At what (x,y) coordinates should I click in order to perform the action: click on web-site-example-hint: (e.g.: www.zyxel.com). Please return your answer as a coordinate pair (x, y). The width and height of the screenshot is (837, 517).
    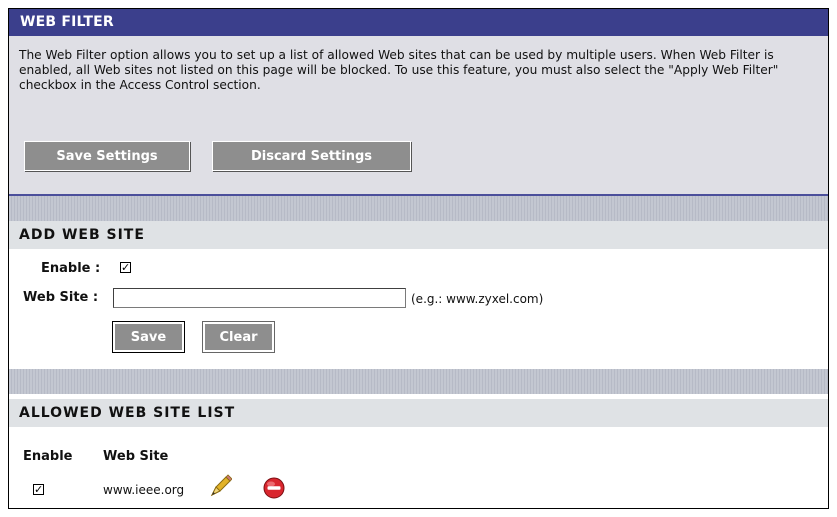
    Looking at the image, I should click on (477, 299).